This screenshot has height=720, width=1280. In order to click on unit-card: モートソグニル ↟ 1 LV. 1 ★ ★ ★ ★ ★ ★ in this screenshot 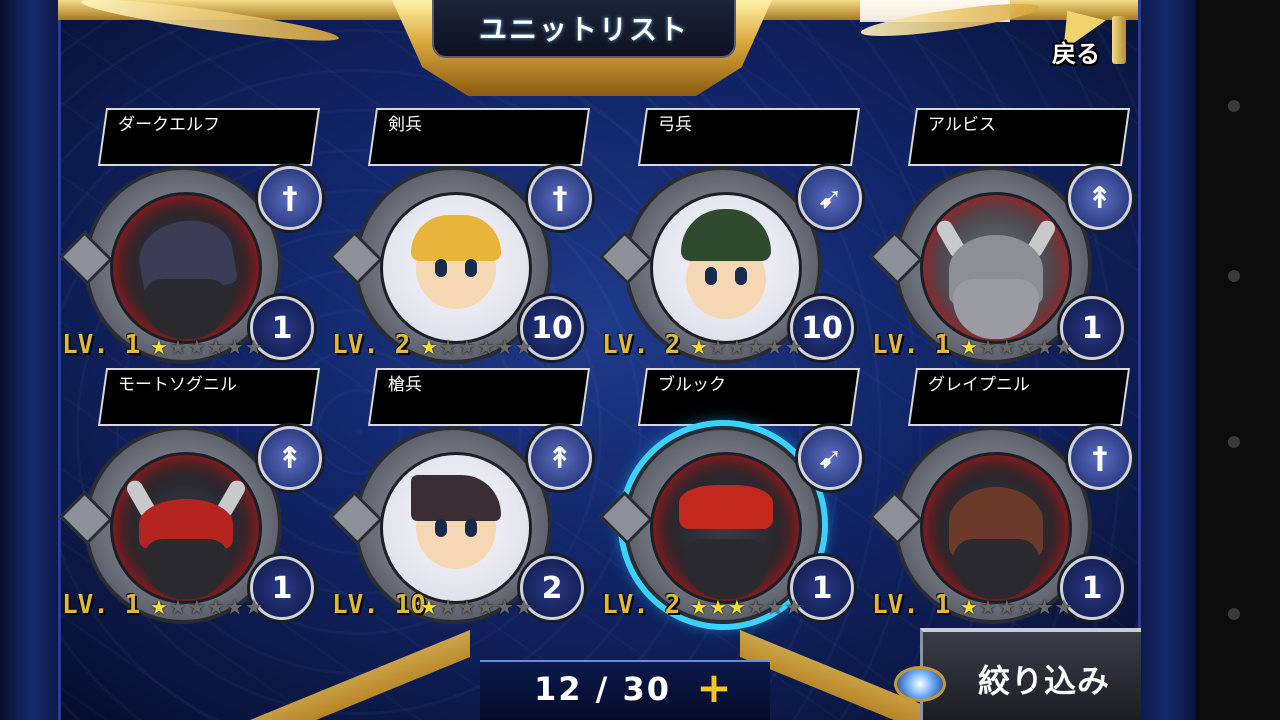, I will do `click(190, 496)`.